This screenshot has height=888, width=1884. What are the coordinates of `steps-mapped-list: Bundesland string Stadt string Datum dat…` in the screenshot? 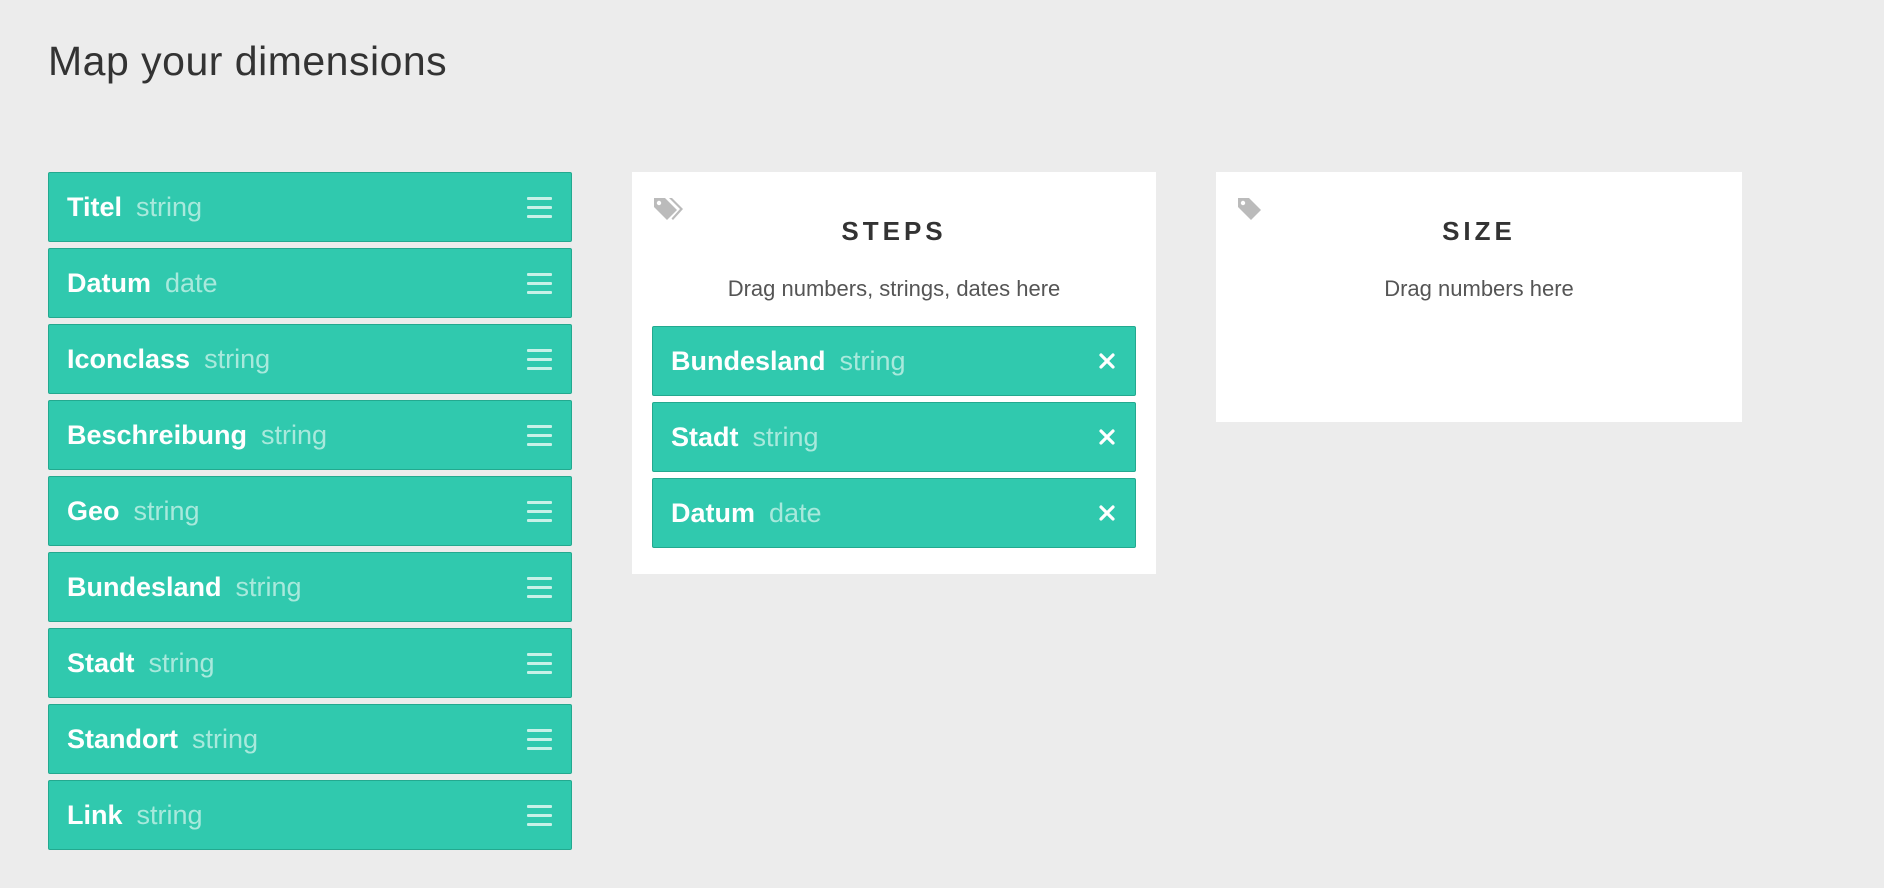 It's located at (894, 440).